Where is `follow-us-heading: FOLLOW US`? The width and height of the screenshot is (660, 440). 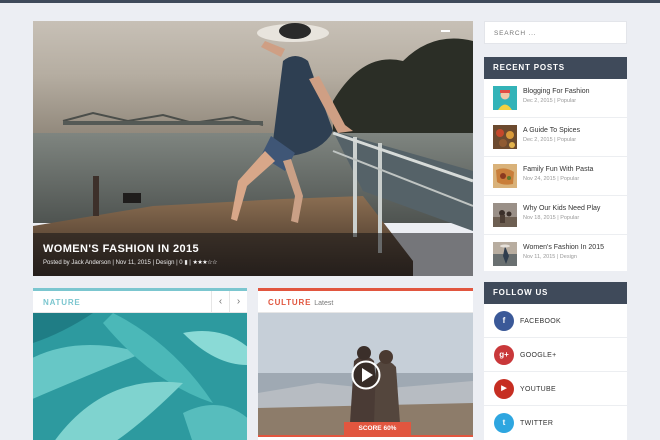 follow-us-heading: FOLLOW US is located at coordinates (555, 293).